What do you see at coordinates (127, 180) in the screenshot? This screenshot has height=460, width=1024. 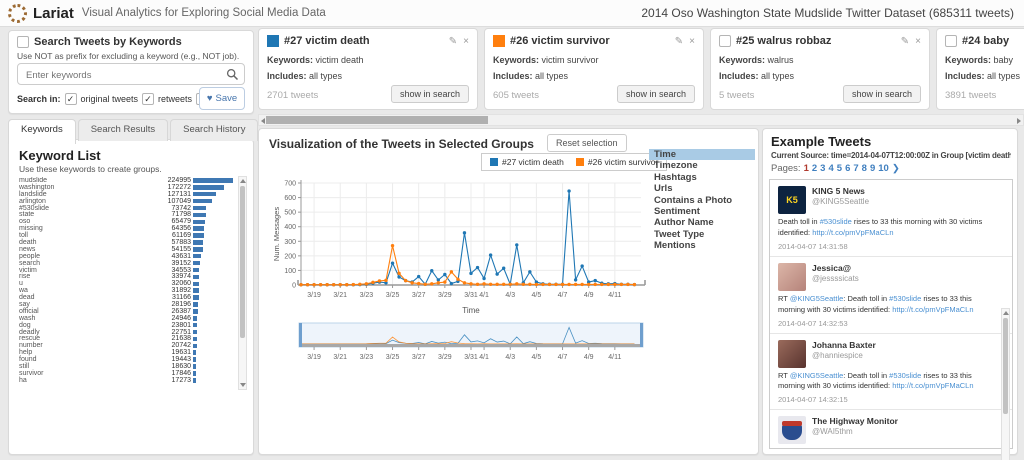 I see `keyword-row: mudslide 224995` at bounding box center [127, 180].